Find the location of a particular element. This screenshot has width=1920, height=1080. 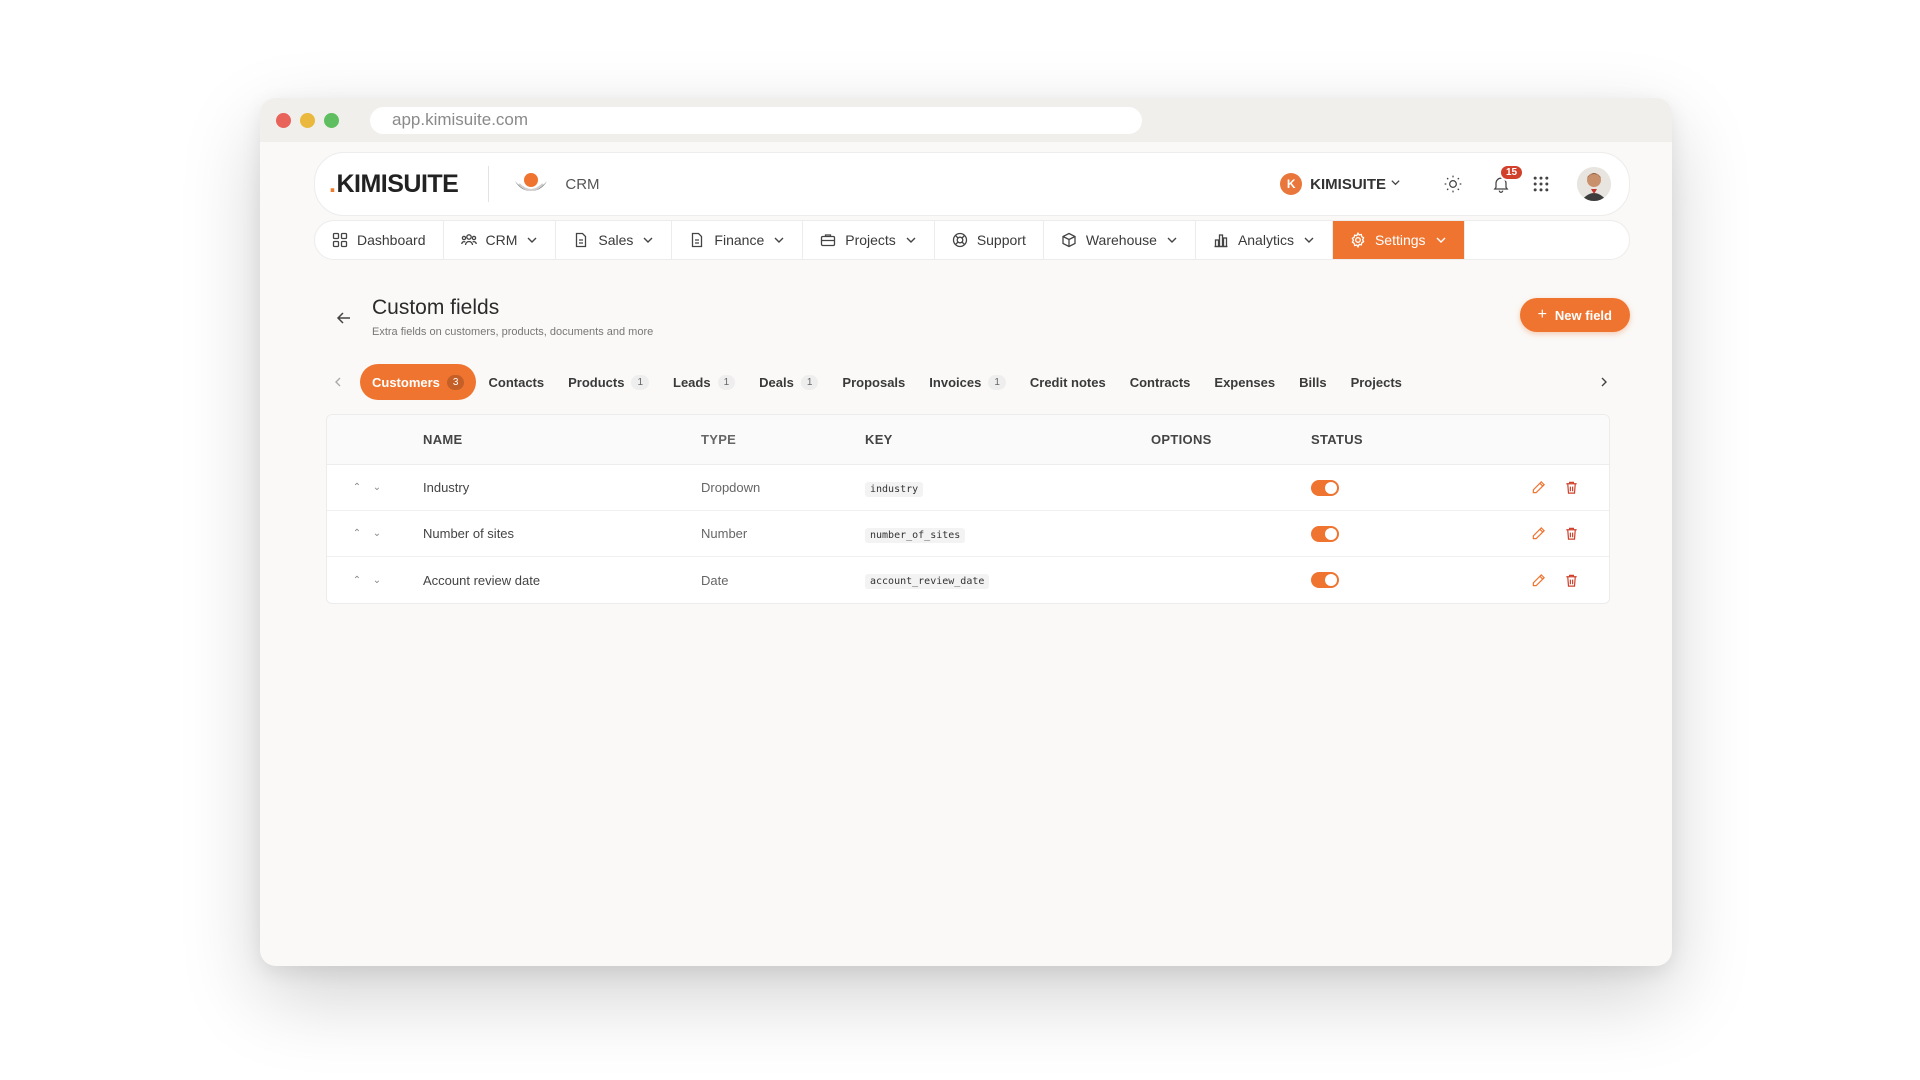

tab-expenses: Expenses is located at coordinates (1244, 382).